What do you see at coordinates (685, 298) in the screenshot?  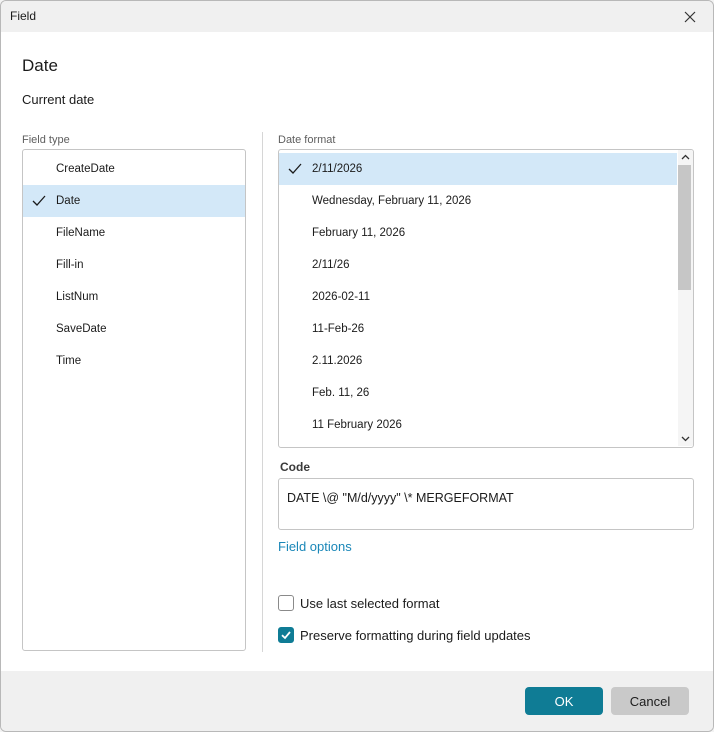 I see `date-format-scrollbar` at bounding box center [685, 298].